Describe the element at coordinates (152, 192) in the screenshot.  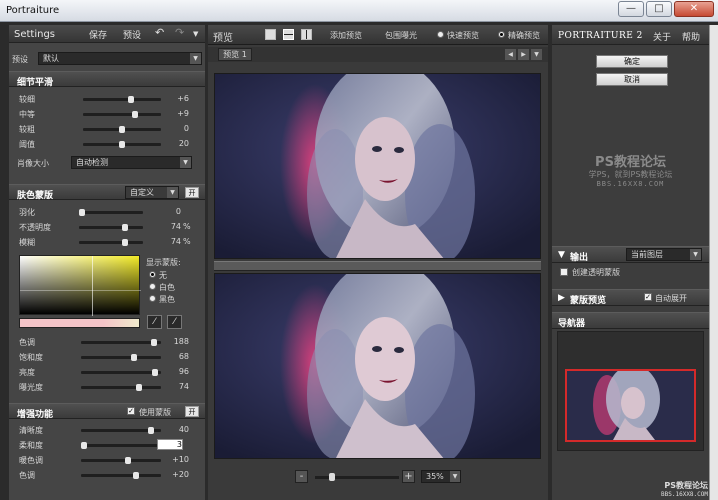
I see `skin-mode-dropdown: 自定义 ▼` at that location.